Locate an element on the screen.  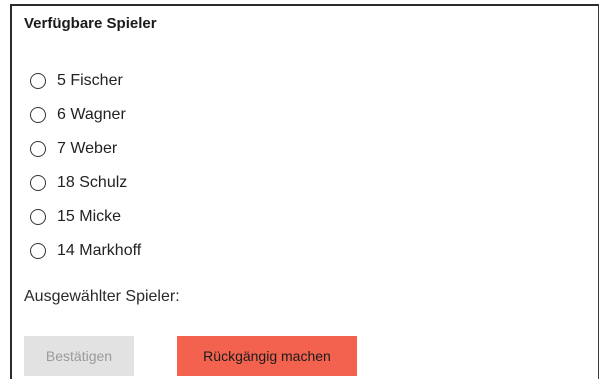
player-option-fischer: 5 Fischer is located at coordinates (85, 81).